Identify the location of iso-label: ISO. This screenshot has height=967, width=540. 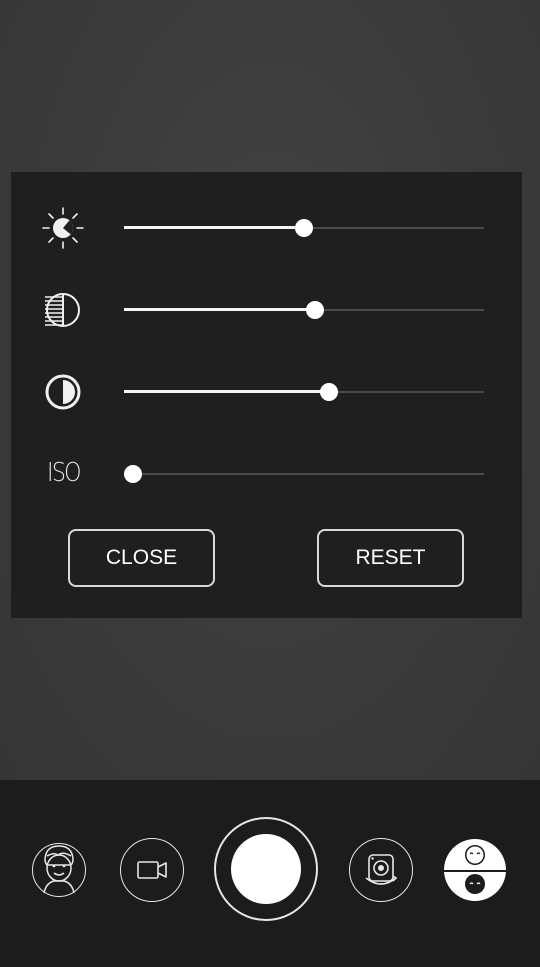
(64, 473).